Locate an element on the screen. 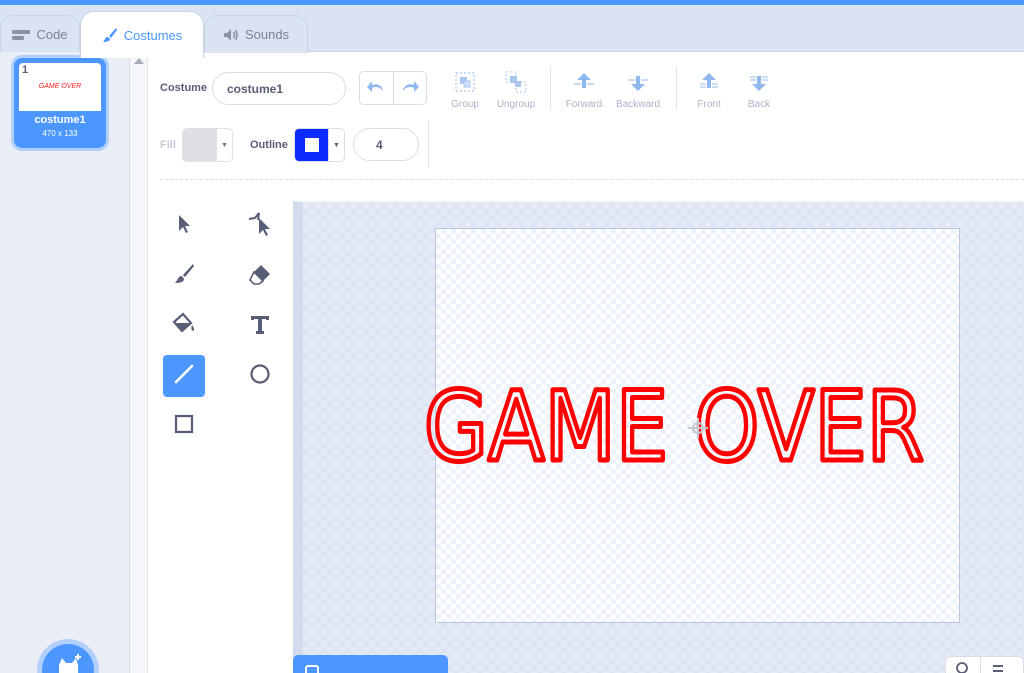 This screenshot has height=673, width=1024. outline-color-picker: ▼ is located at coordinates (319, 145).